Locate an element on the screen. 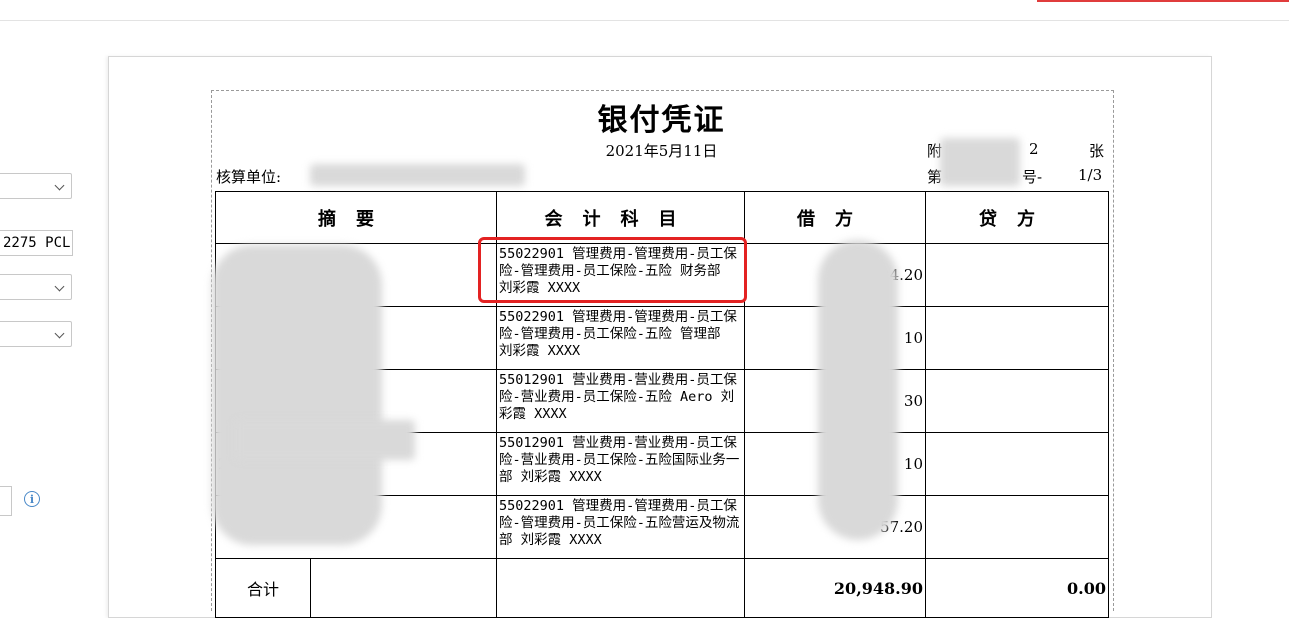 This screenshot has height=618, width=1289. total-row: 合计 20,948.90 0.00 is located at coordinates (662, 588).